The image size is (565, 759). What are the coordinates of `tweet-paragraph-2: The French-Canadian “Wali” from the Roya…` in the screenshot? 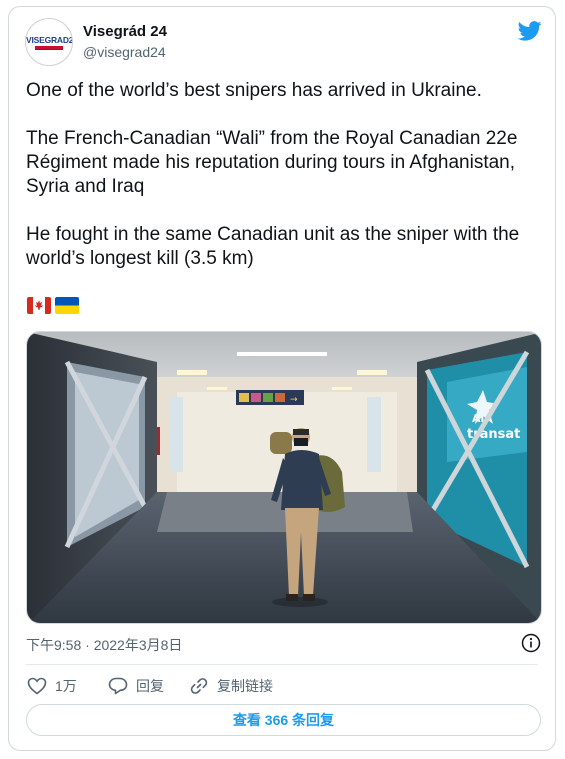 It's located at (272, 162).